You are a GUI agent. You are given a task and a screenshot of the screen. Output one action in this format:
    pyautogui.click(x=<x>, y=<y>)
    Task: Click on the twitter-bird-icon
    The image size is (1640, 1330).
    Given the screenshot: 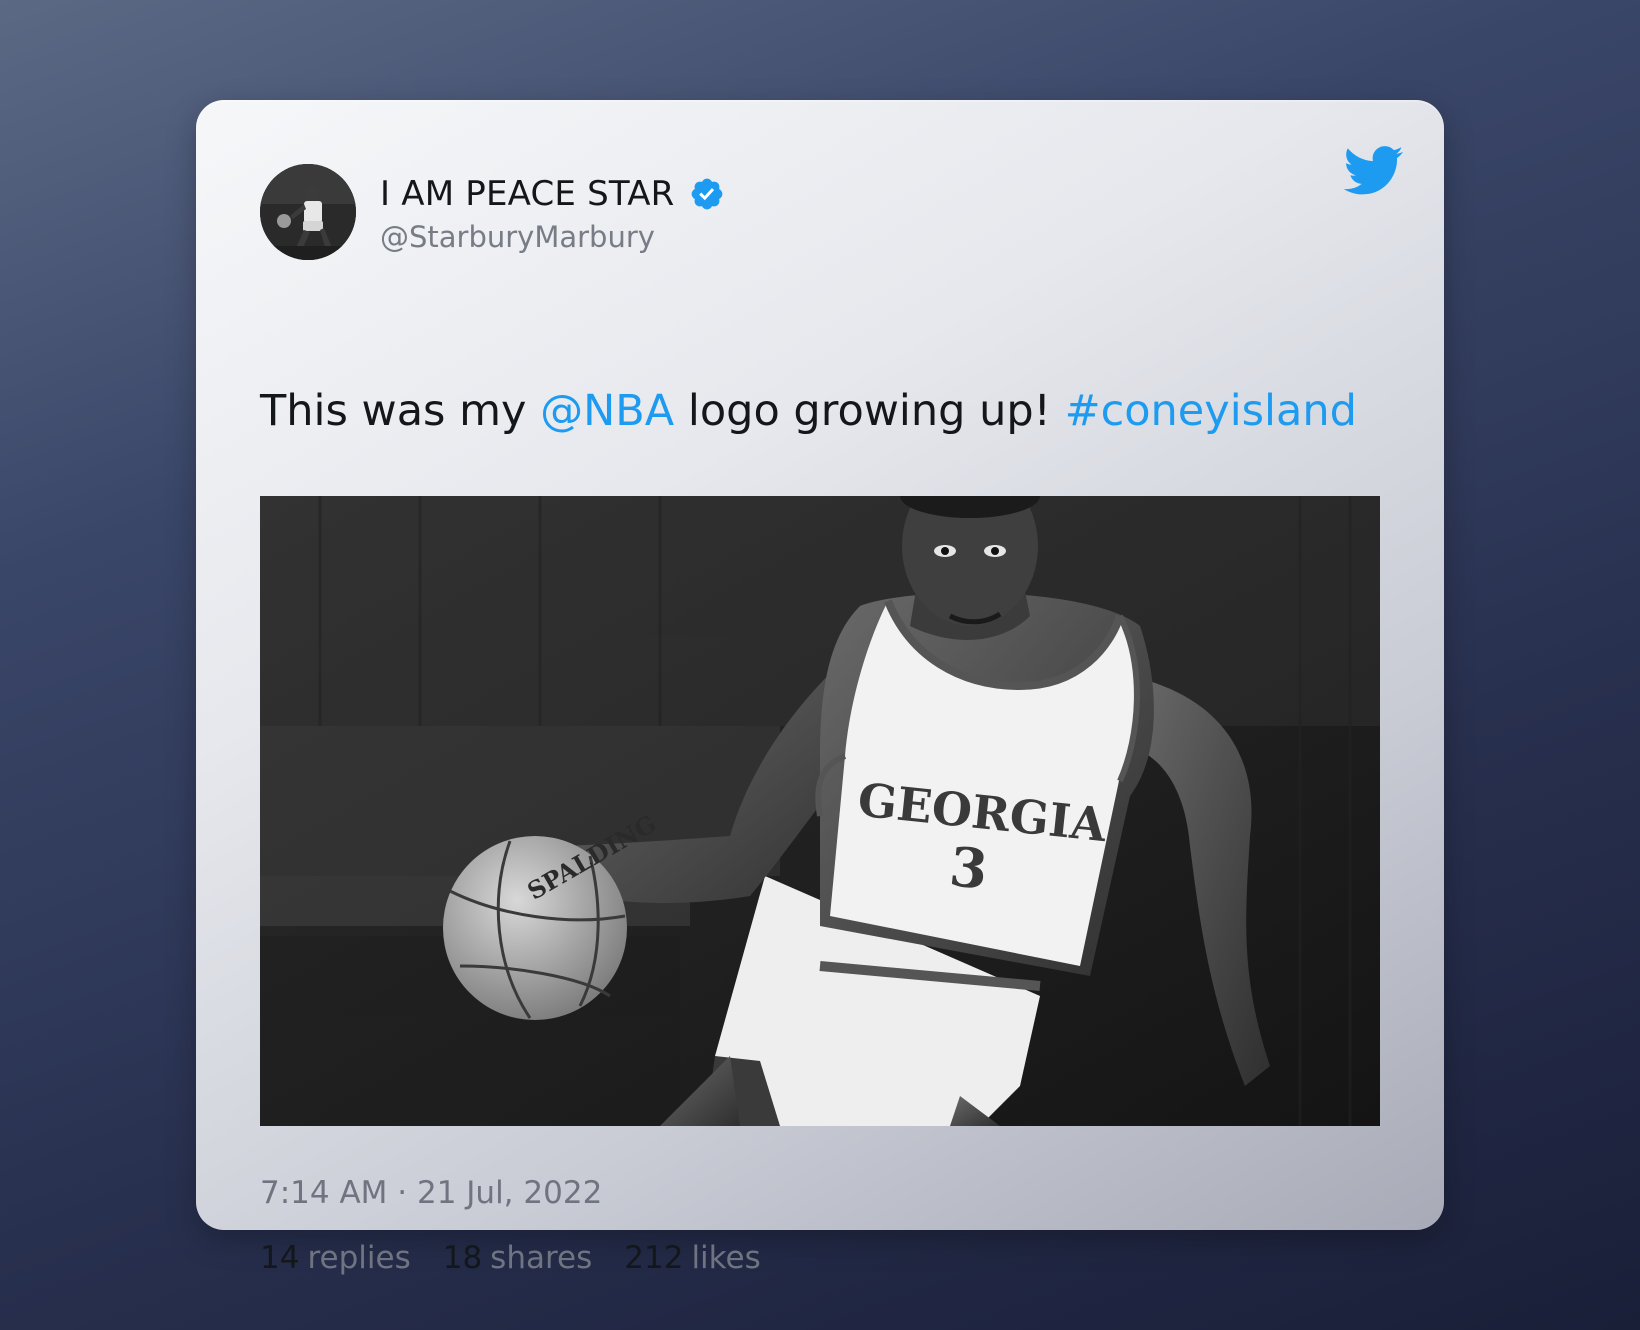 What is the action you would take?
    pyautogui.click(x=1373, y=171)
    